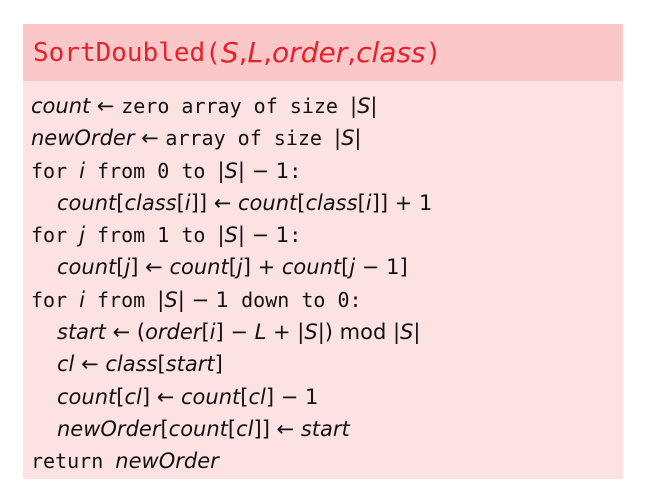 The image size is (647, 500). Describe the element at coordinates (292, 396) in the screenshot. I see `code-token: ] − 1` at that location.